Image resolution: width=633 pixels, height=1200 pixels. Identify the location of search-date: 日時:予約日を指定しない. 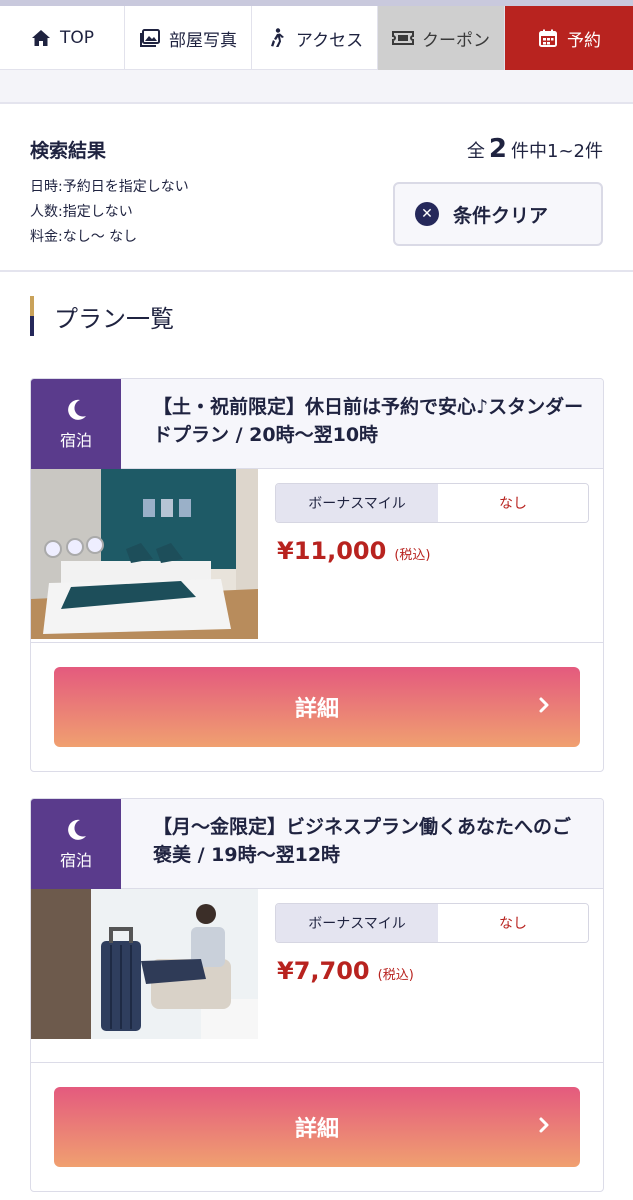
(109, 187).